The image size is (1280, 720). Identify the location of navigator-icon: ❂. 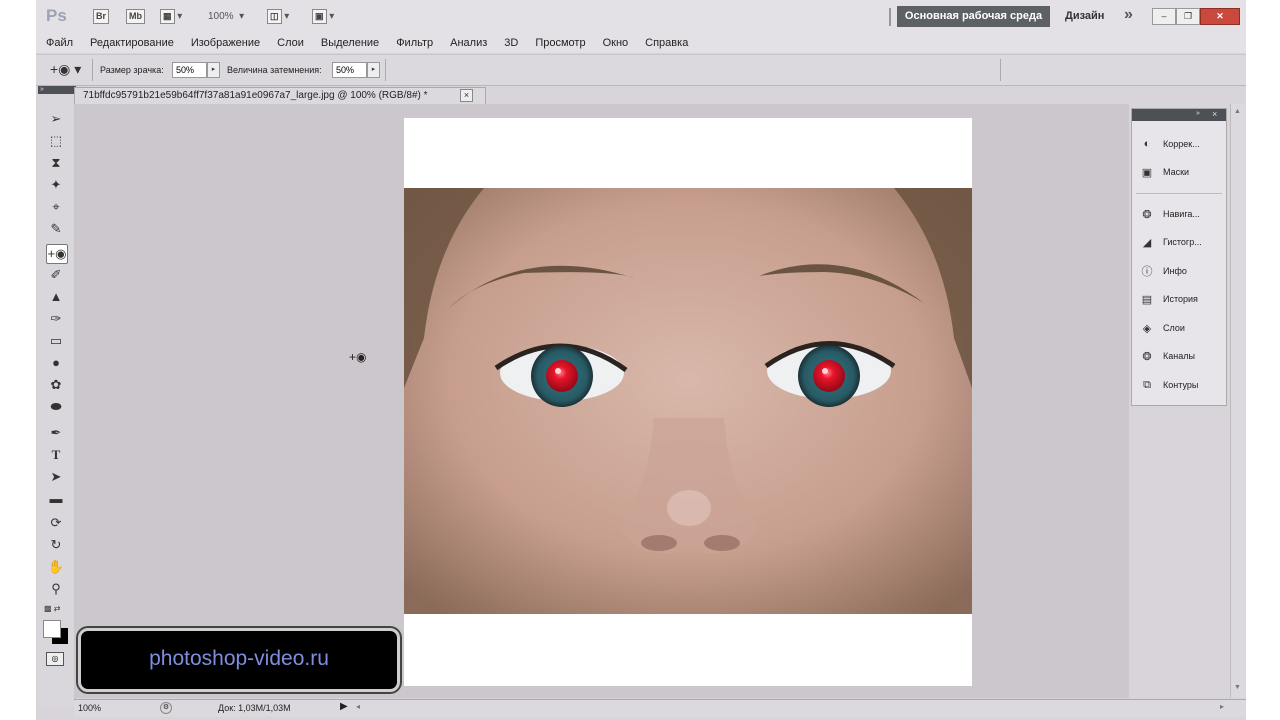
(1147, 214).